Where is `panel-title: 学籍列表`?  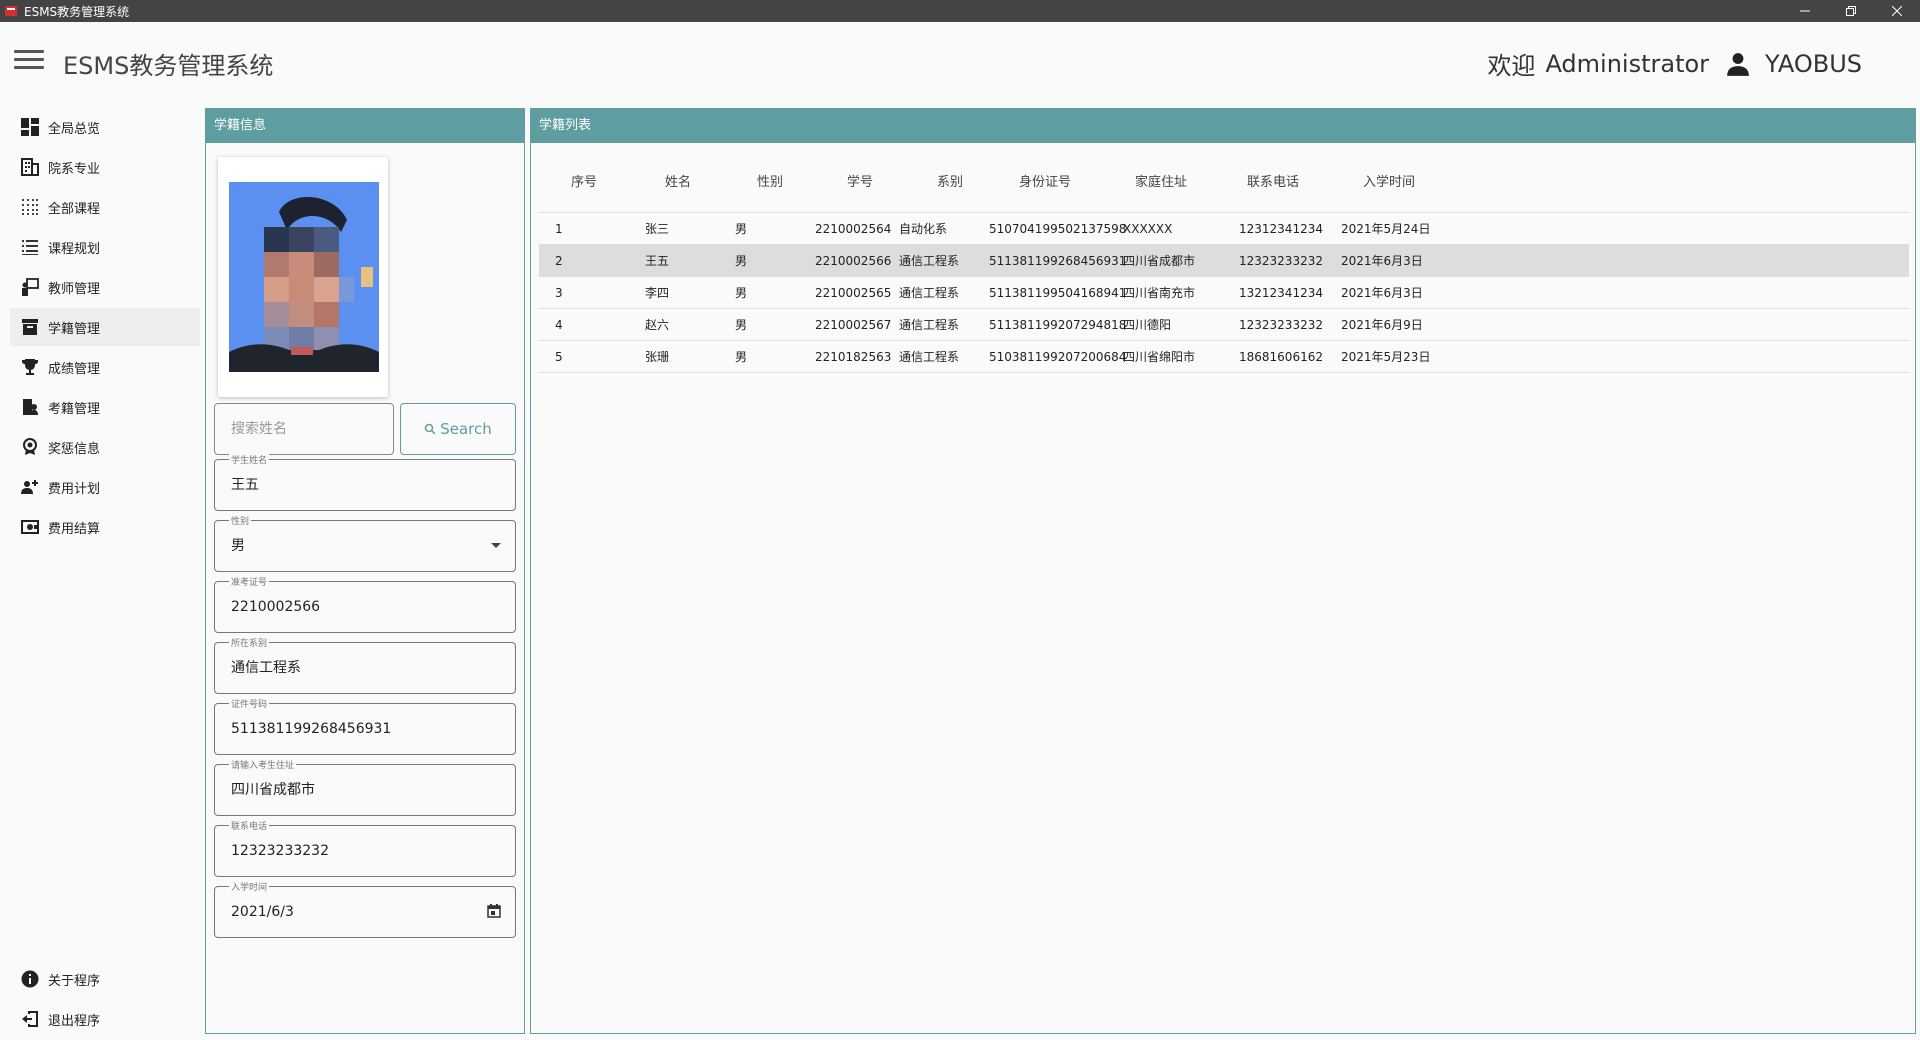 panel-title: 学籍列表 is located at coordinates (1223, 126).